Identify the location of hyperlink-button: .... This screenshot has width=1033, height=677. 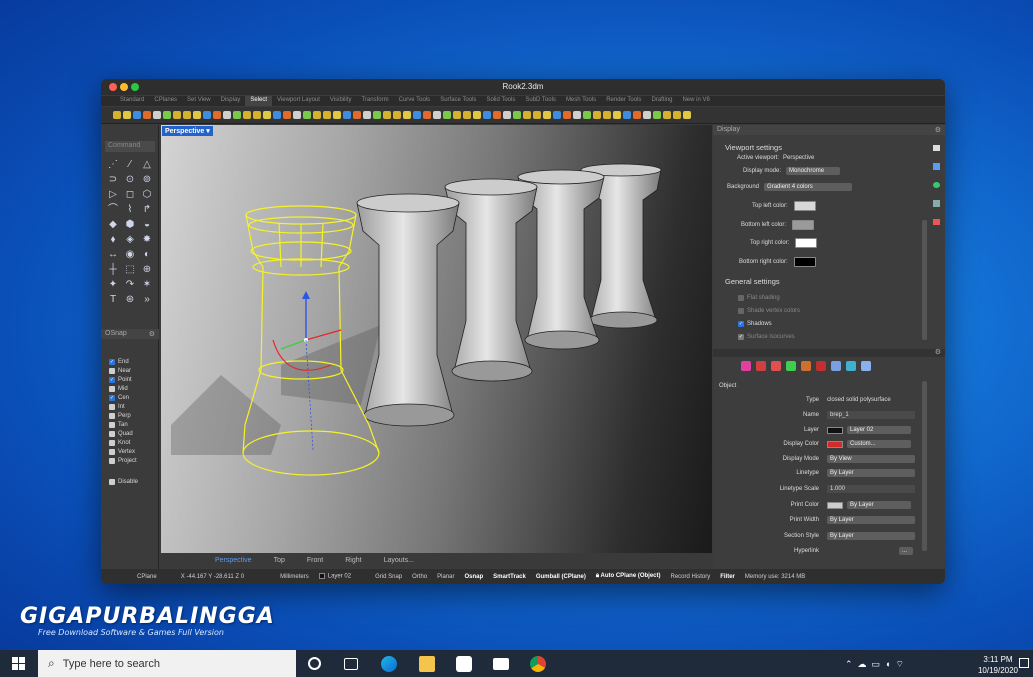
(906, 551).